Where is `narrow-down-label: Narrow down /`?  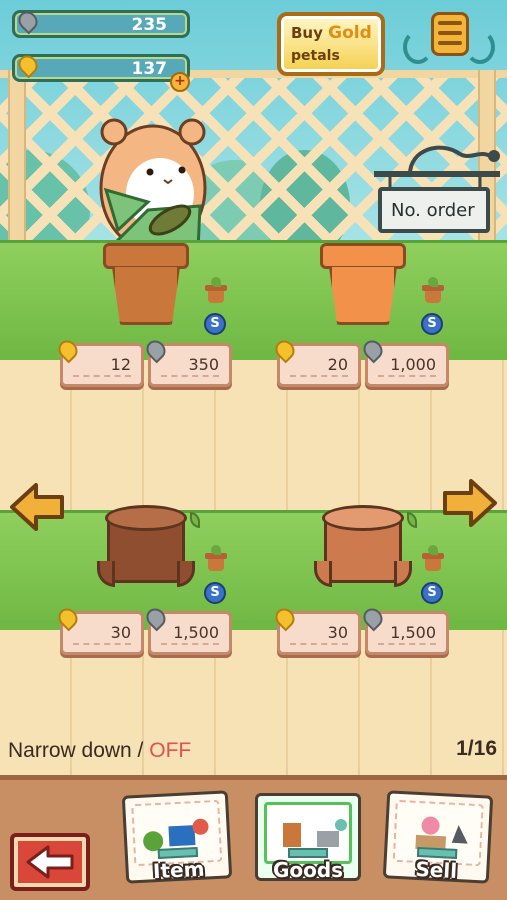 narrow-down-label: Narrow down / is located at coordinates (76, 750).